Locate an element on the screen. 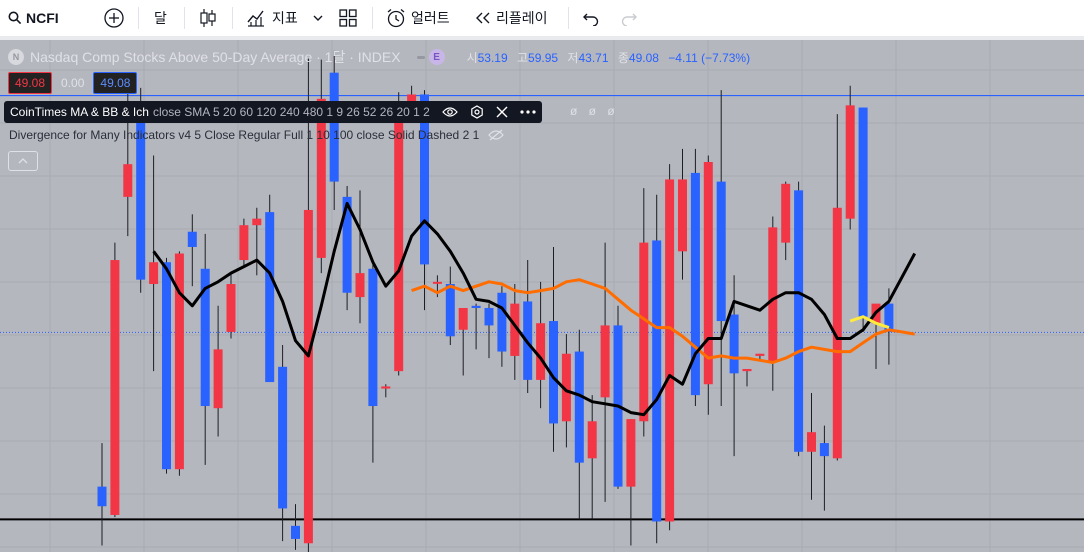  replay-button: 리플레이 is located at coordinates (511, 18).